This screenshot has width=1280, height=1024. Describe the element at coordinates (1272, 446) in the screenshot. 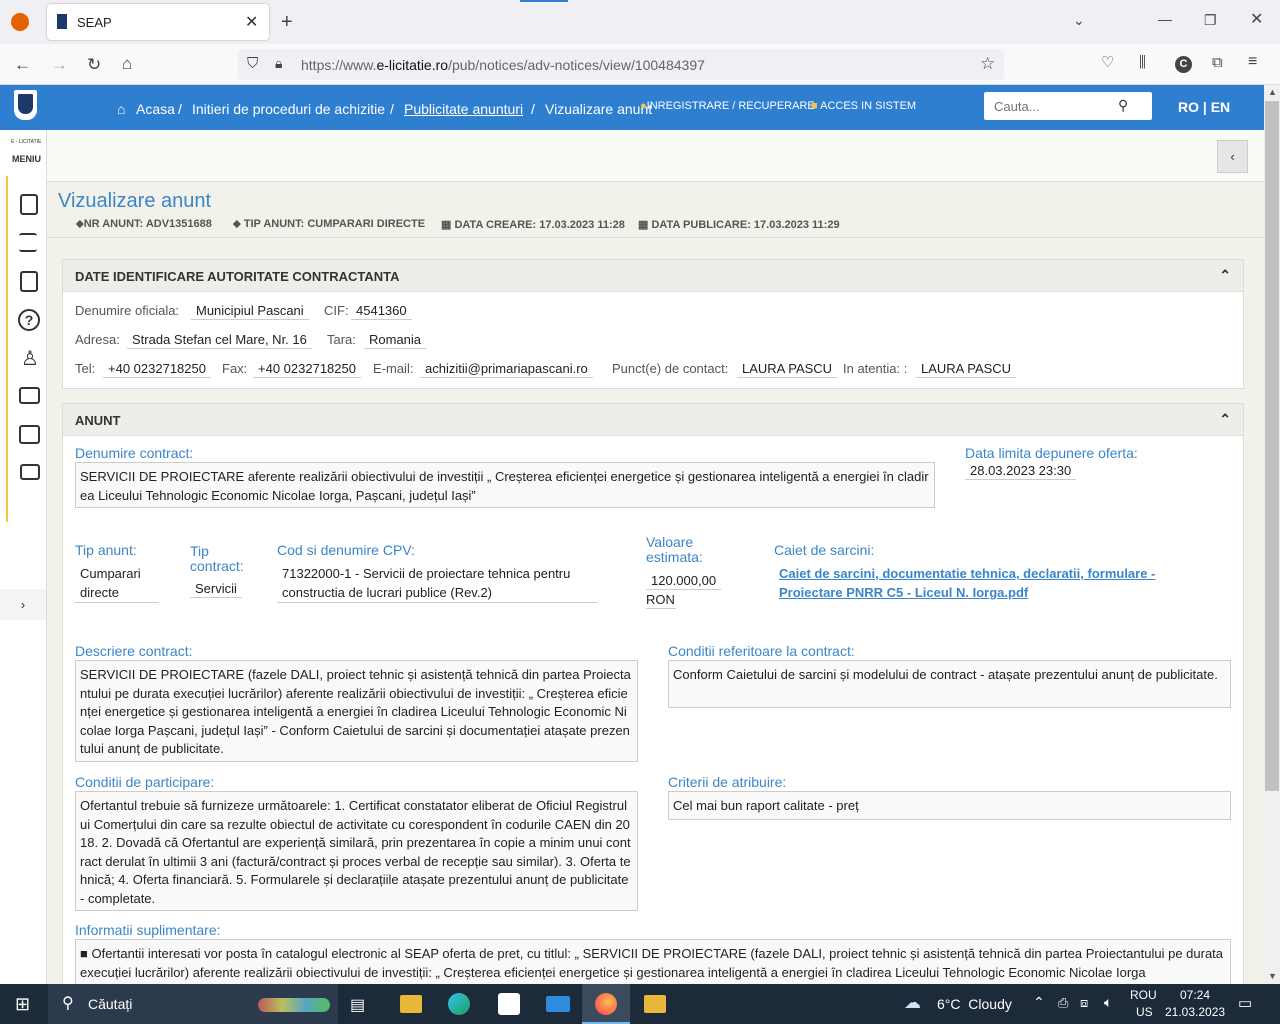

I see `scroll-thumb` at that location.